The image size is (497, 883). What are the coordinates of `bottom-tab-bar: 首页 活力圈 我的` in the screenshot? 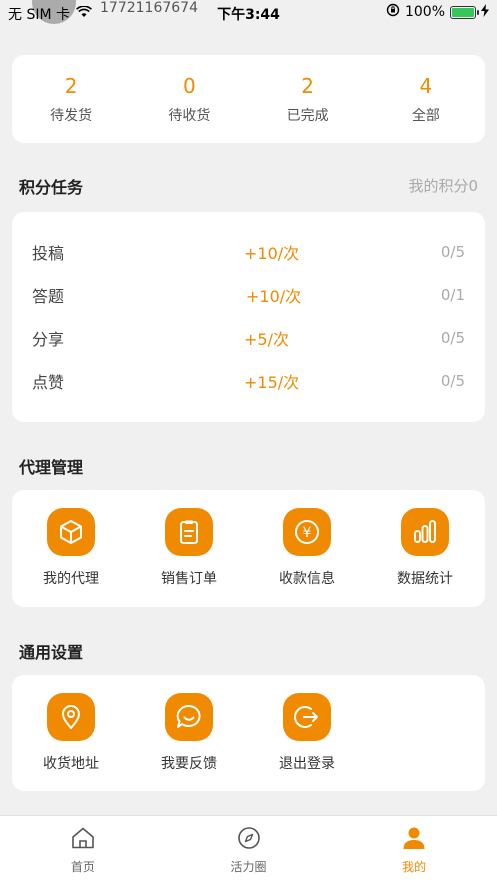 It's located at (248, 849).